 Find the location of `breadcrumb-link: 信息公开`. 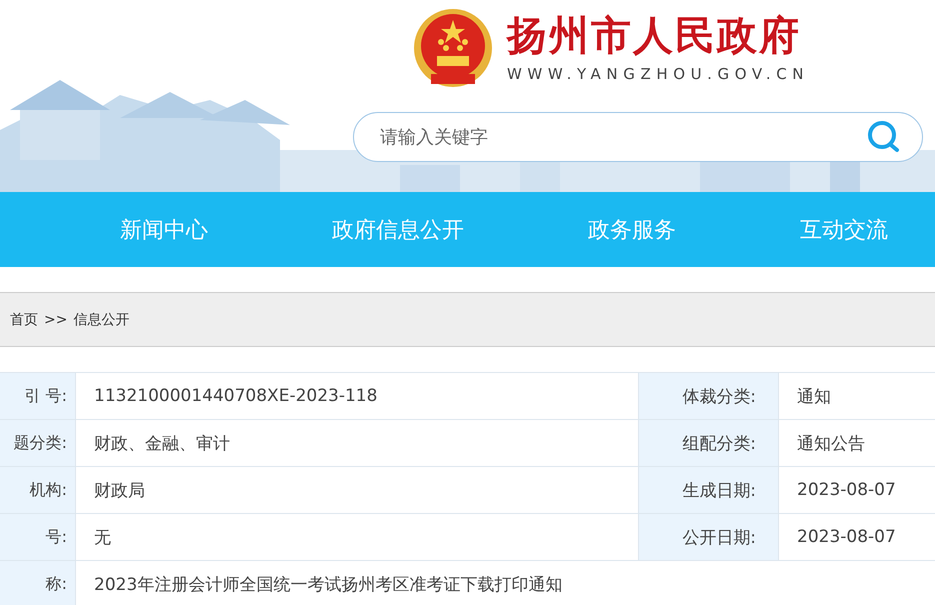

breadcrumb-link: 信息公开 is located at coordinates (101, 319).